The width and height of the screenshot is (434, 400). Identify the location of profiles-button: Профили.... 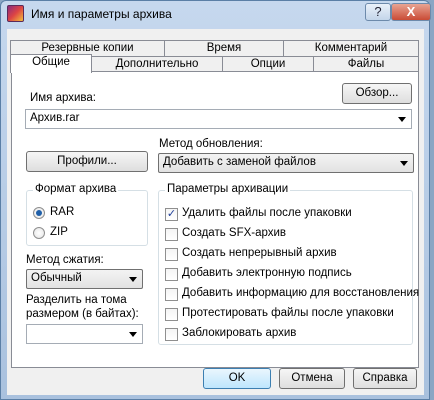
(87, 161).